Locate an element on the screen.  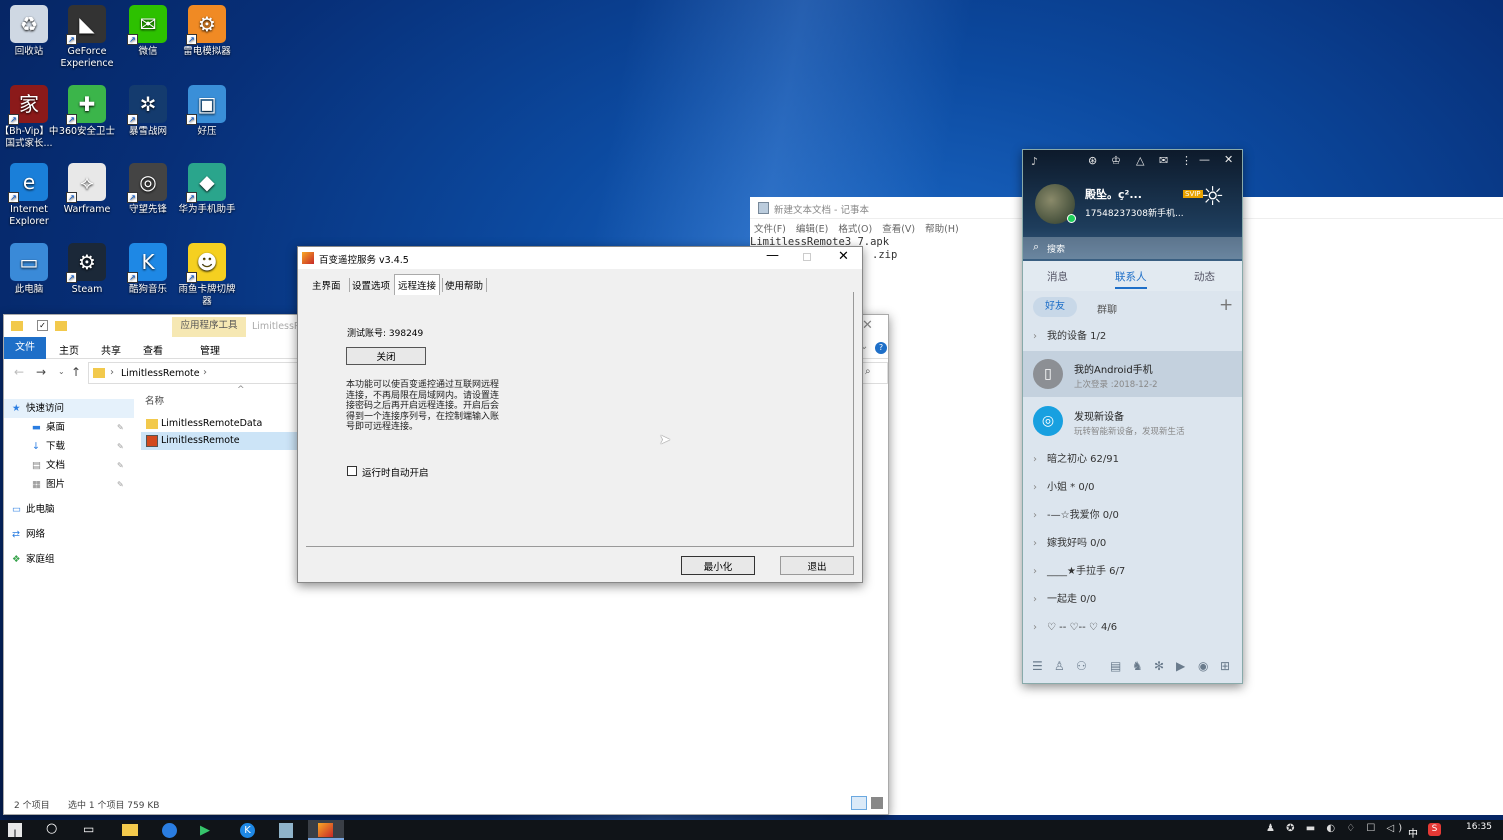
nav-item: ▤ 文档 ✎ is located at coordinates (69, 465).